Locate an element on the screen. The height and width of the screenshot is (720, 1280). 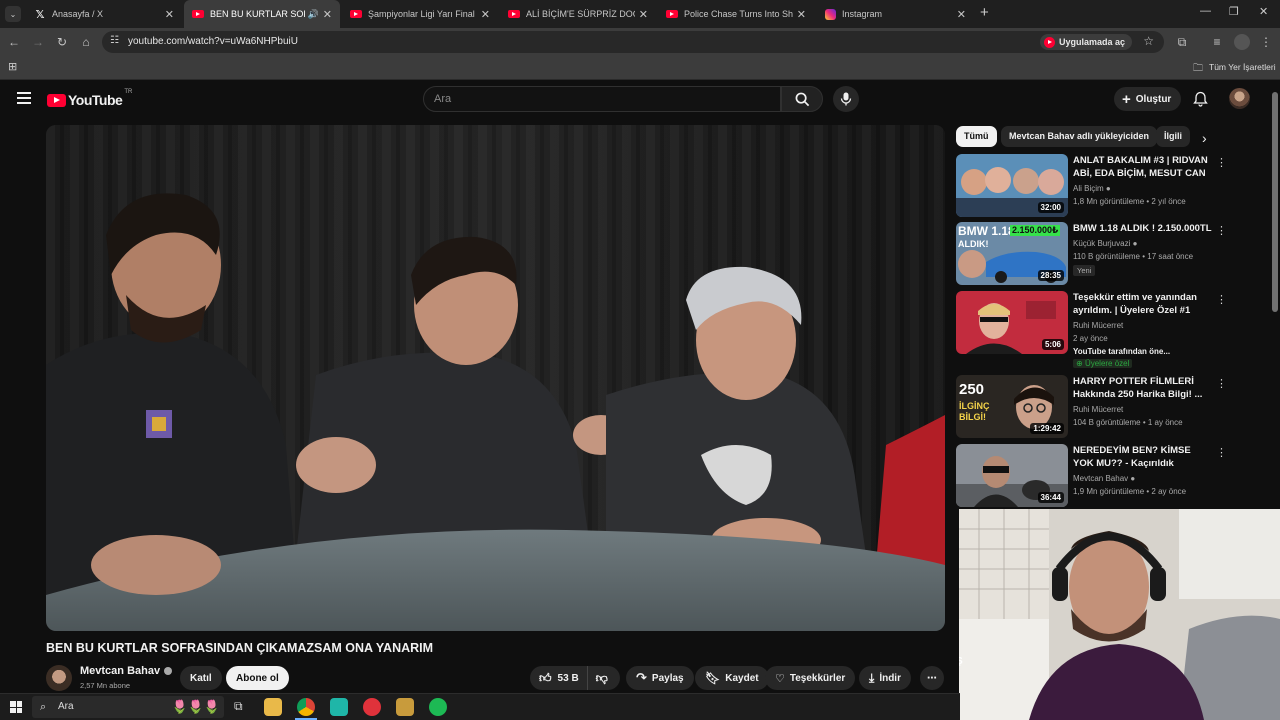
app-icon-teal is located at coordinates (339, 707).